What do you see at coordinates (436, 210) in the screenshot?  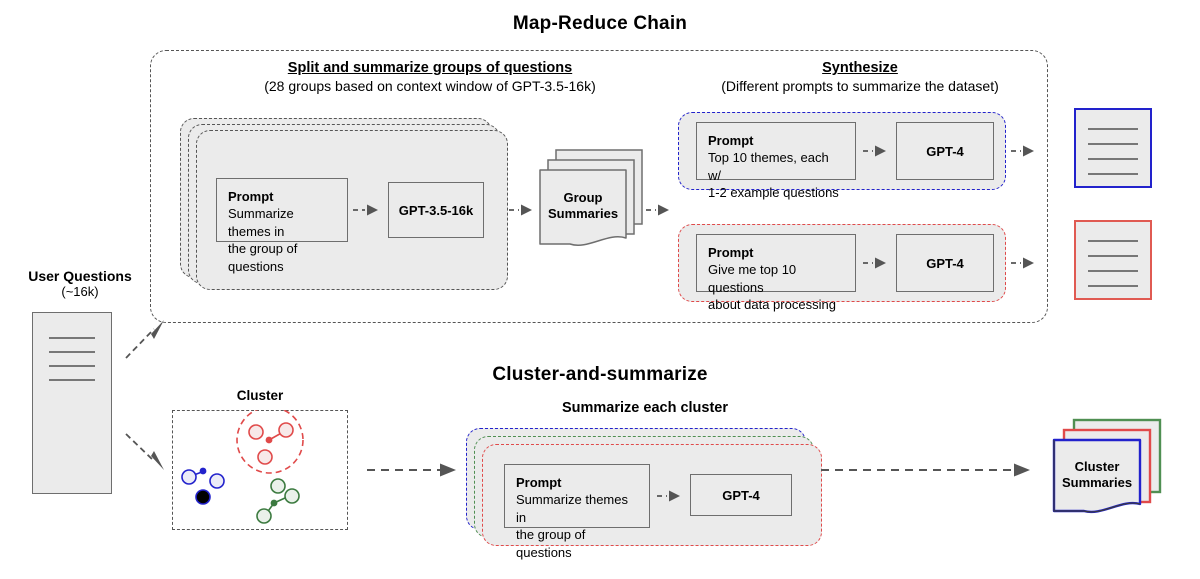 I see `split-model-box: GPT-3.5-16k` at bounding box center [436, 210].